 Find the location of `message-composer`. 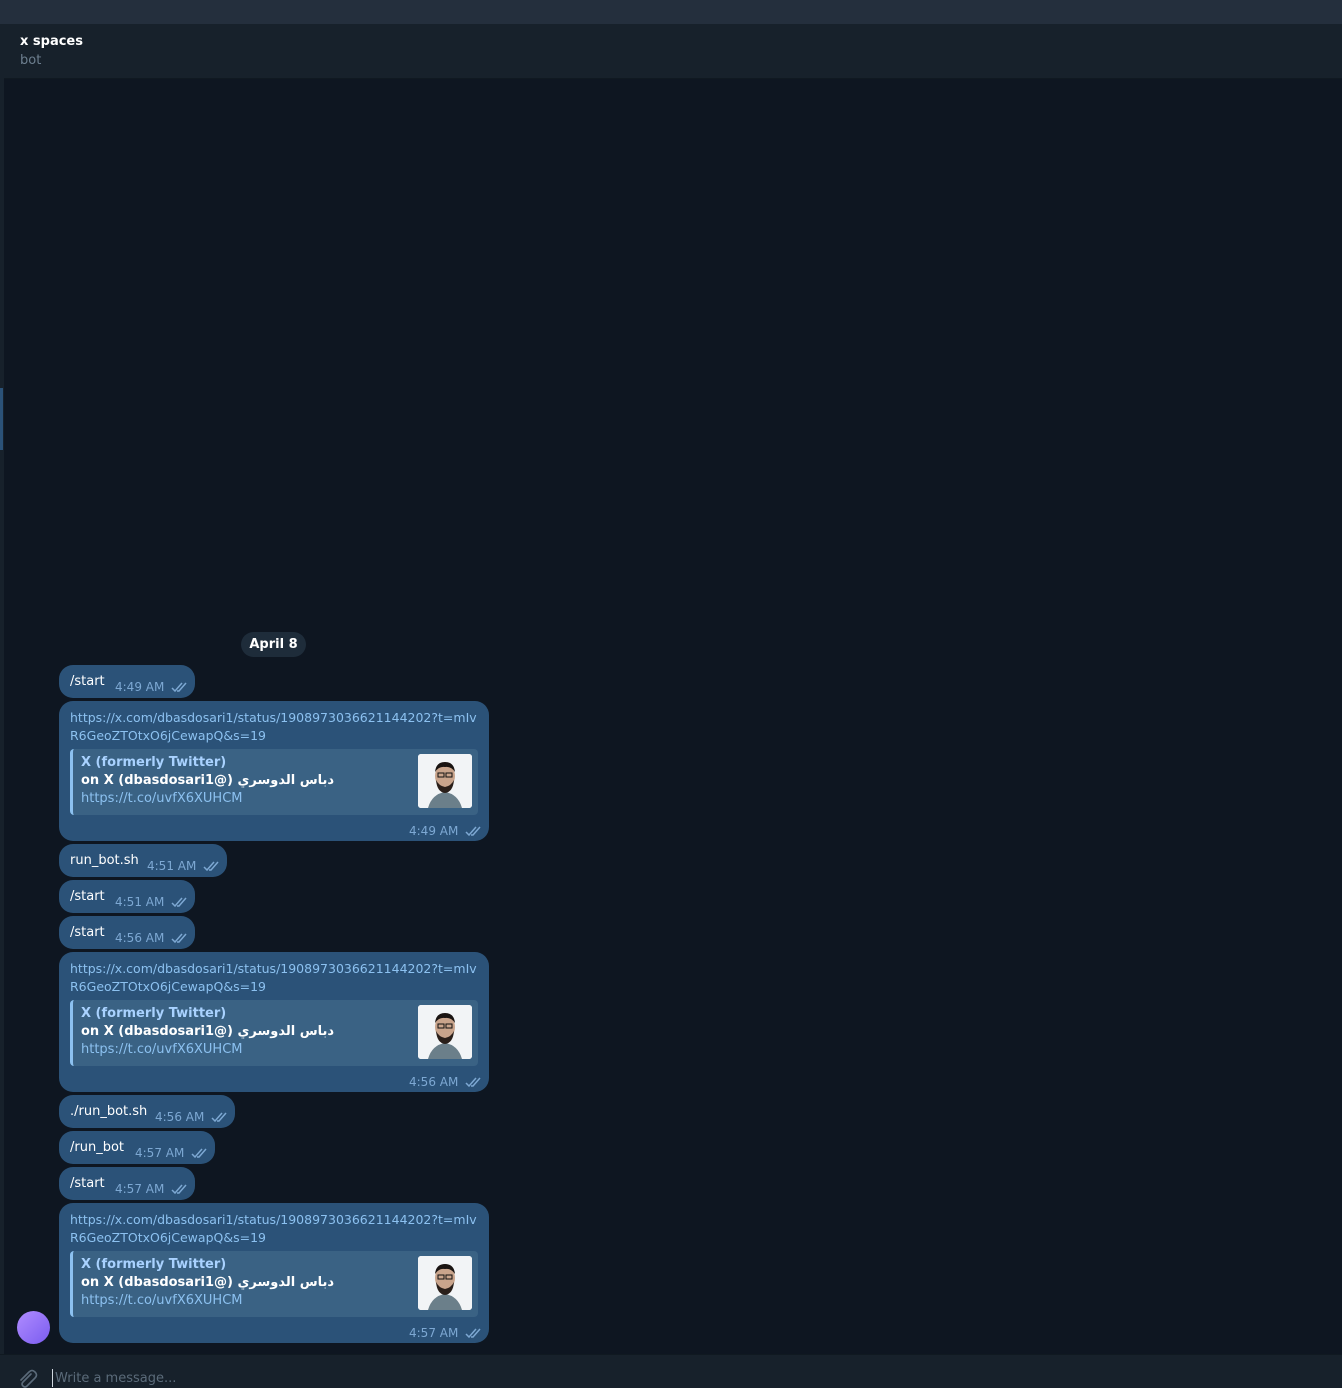

message-composer is located at coordinates (671, 1371).